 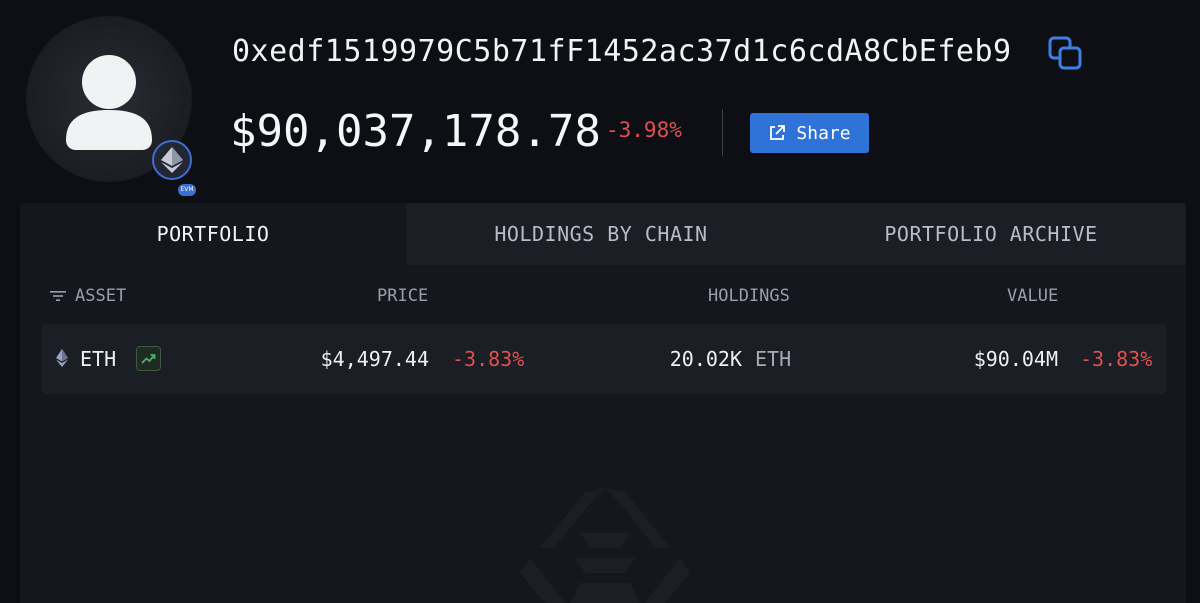 What do you see at coordinates (101, 296) in the screenshot?
I see `column-asset-label: ASSET` at bounding box center [101, 296].